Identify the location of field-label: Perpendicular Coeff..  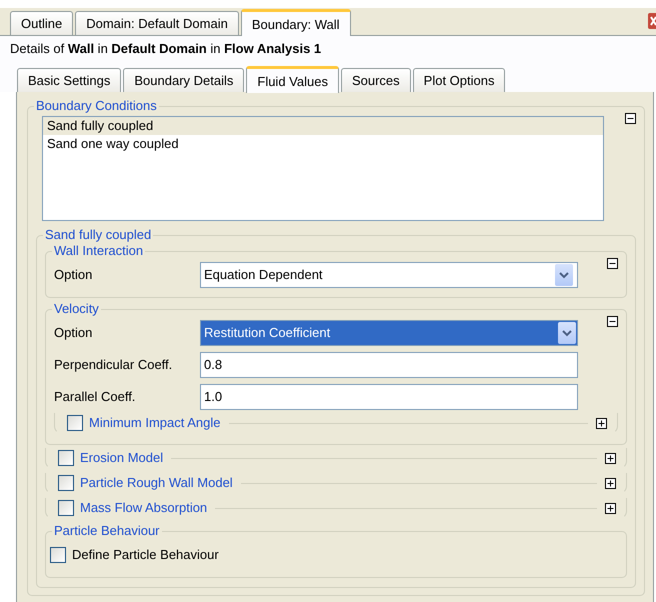
(114, 365).